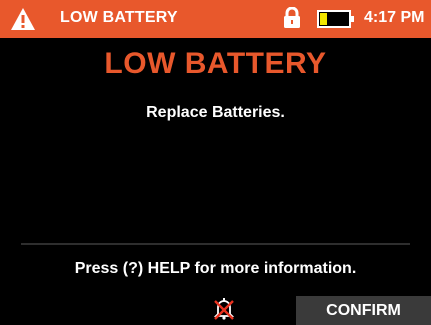  Describe the element at coordinates (394, 17) in the screenshot. I see `clock-time: 4:17 PM` at that location.